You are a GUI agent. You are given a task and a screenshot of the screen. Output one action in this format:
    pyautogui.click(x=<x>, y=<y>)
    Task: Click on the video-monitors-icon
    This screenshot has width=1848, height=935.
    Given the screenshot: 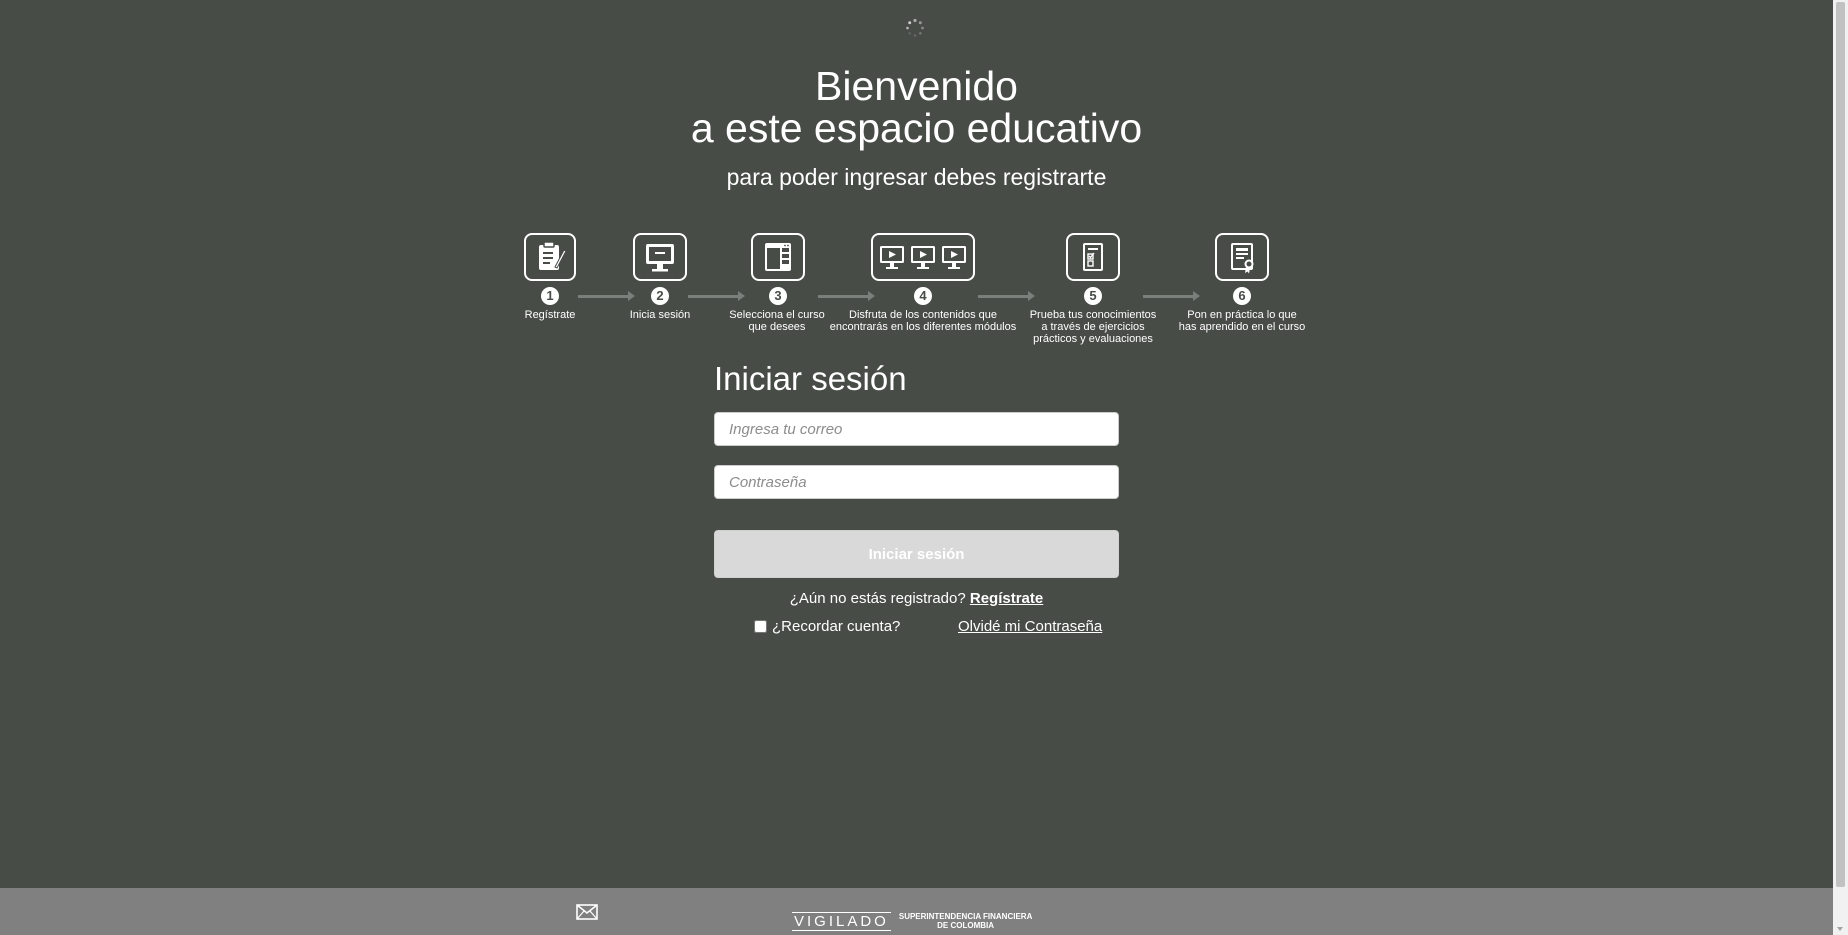 What is the action you would take?
    pyautogui.click(x=923, y=257)
    